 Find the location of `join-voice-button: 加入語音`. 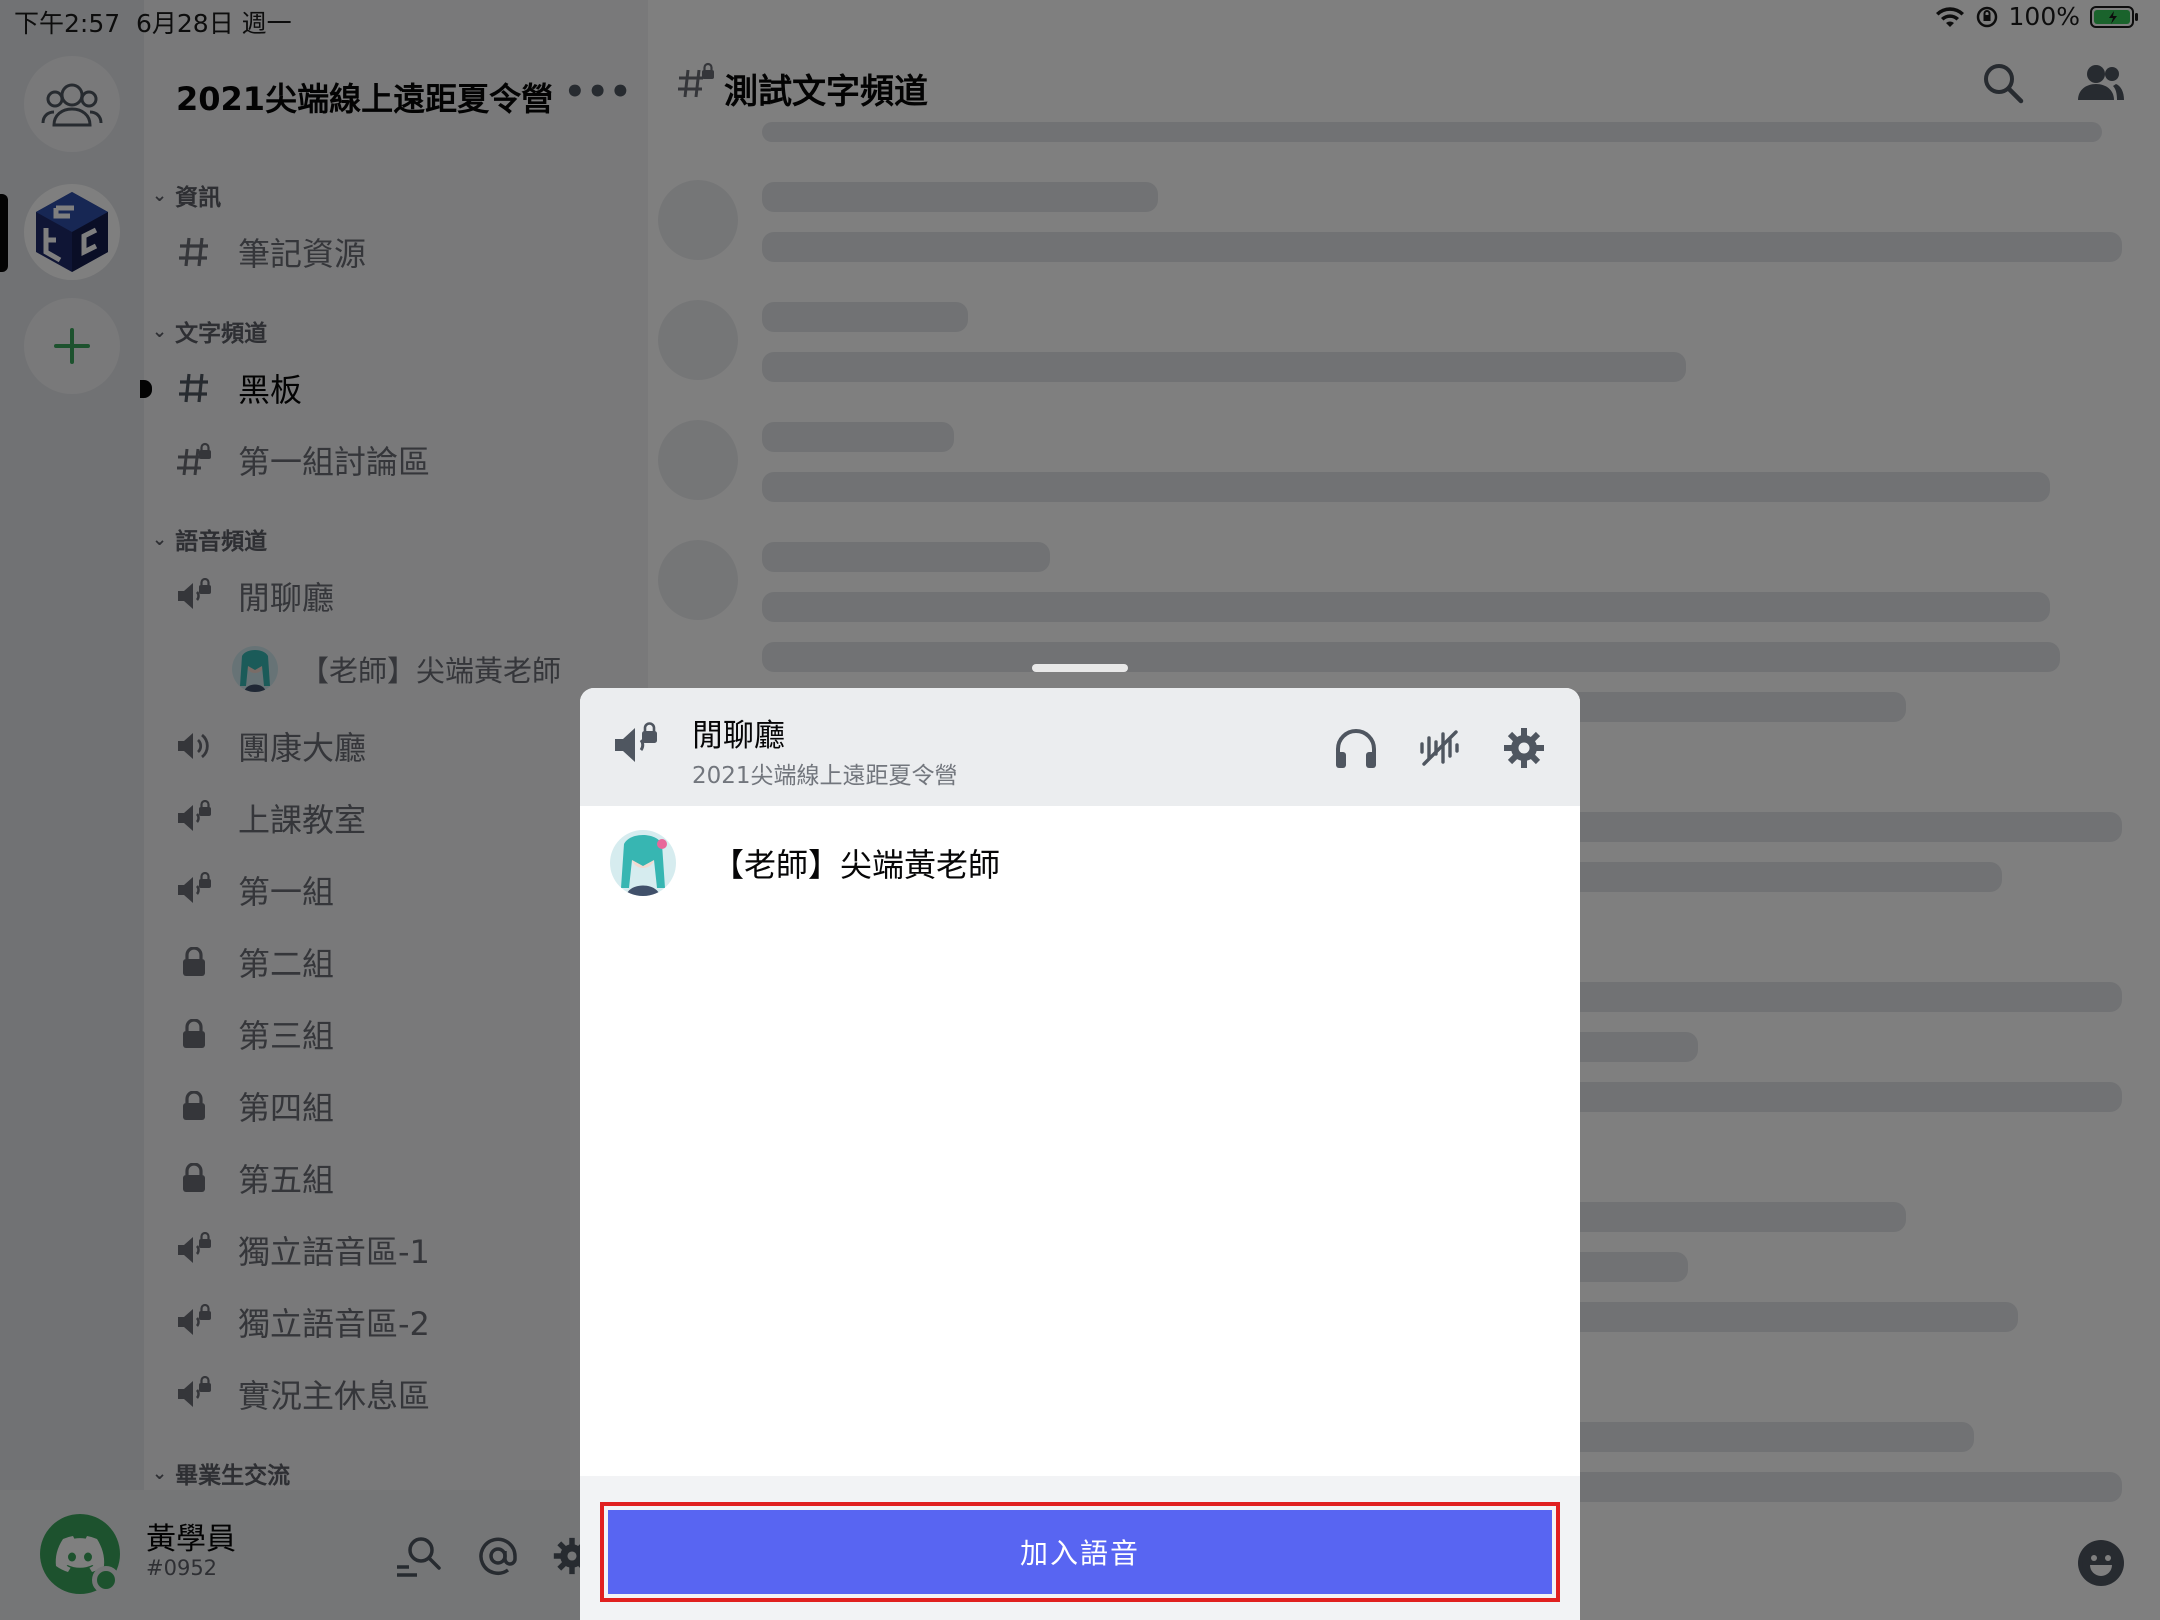

join-voice-button: 加入語音 is located at coordinates (1080, 1552).